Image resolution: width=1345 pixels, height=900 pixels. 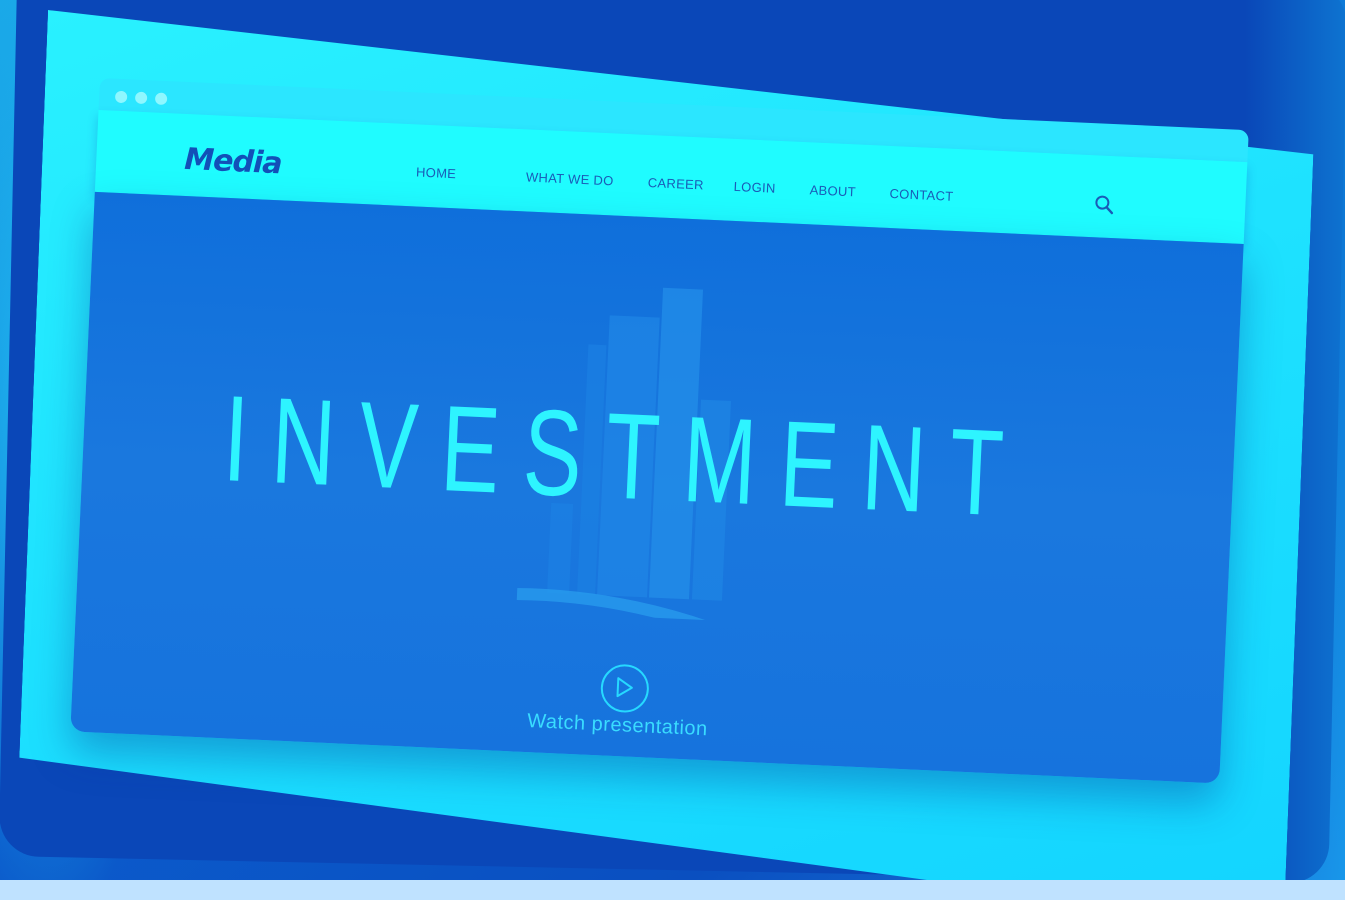 I want to click on nav-item-about: ABOUT, so click(x=832, y=190).